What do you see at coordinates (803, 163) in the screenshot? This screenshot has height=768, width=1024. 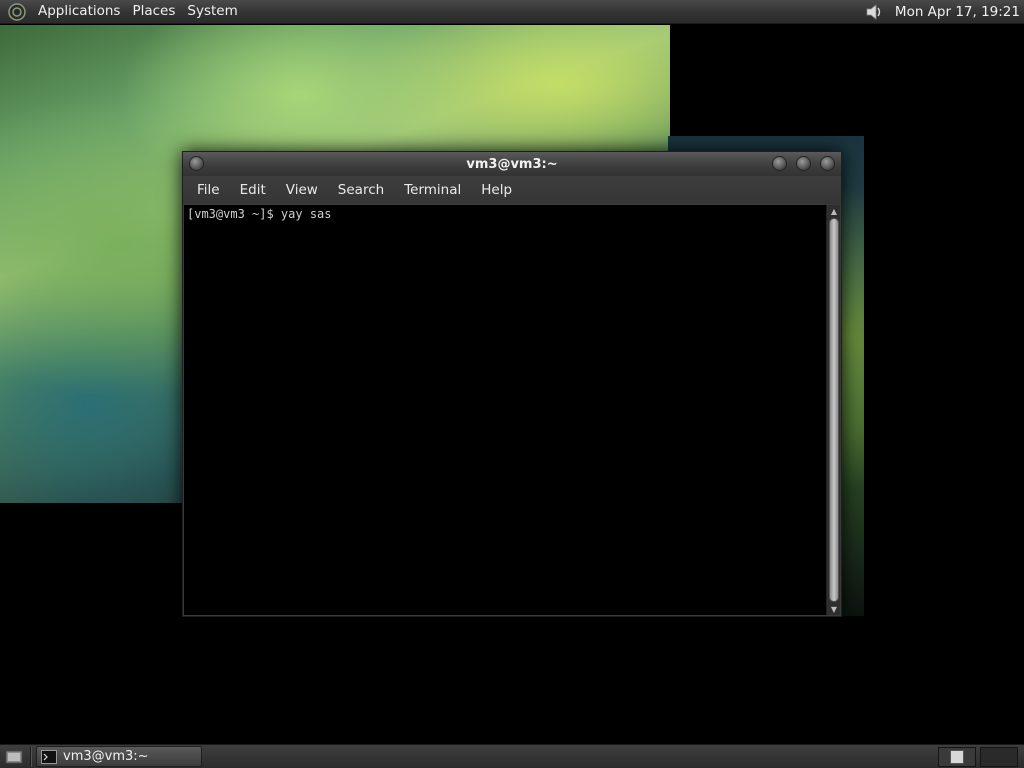 I see `maximize-button` at bounding box center [803, 163].